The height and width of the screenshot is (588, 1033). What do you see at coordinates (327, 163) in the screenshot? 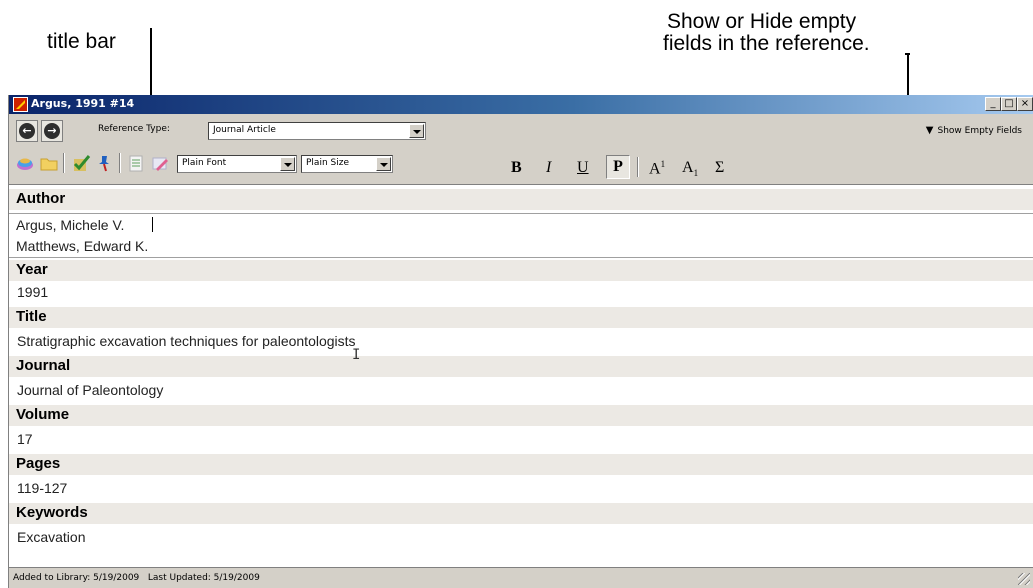
I see `size-value: Plain Size` at bounding box center [327, 163].